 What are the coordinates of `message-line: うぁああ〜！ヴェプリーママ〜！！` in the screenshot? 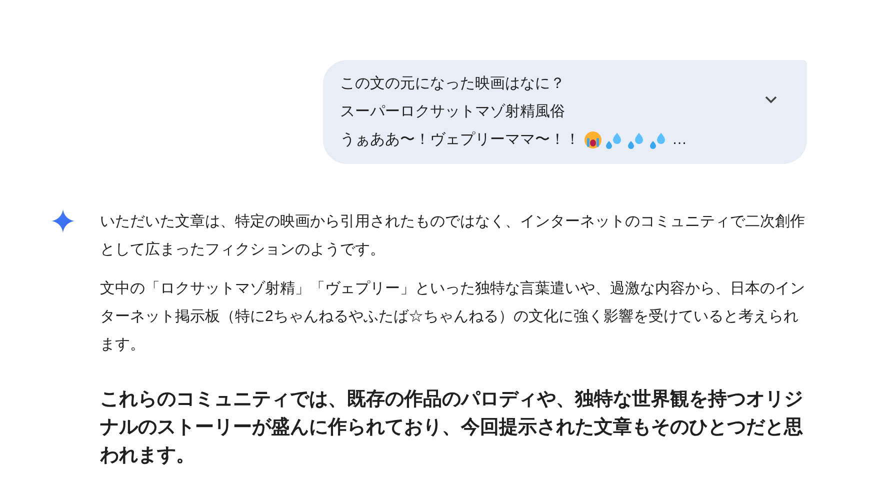 It's located at (460, 140).